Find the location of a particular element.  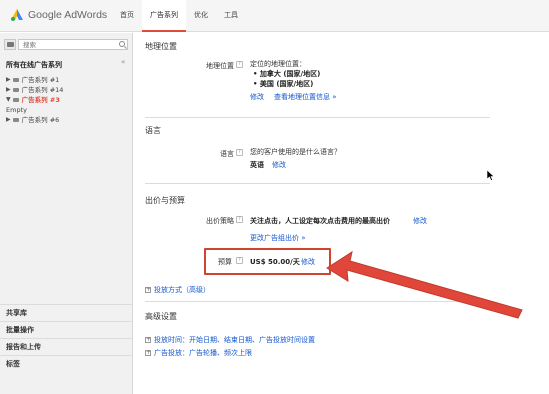

mouse-cursor-icon is located at coordinates (491, 175).